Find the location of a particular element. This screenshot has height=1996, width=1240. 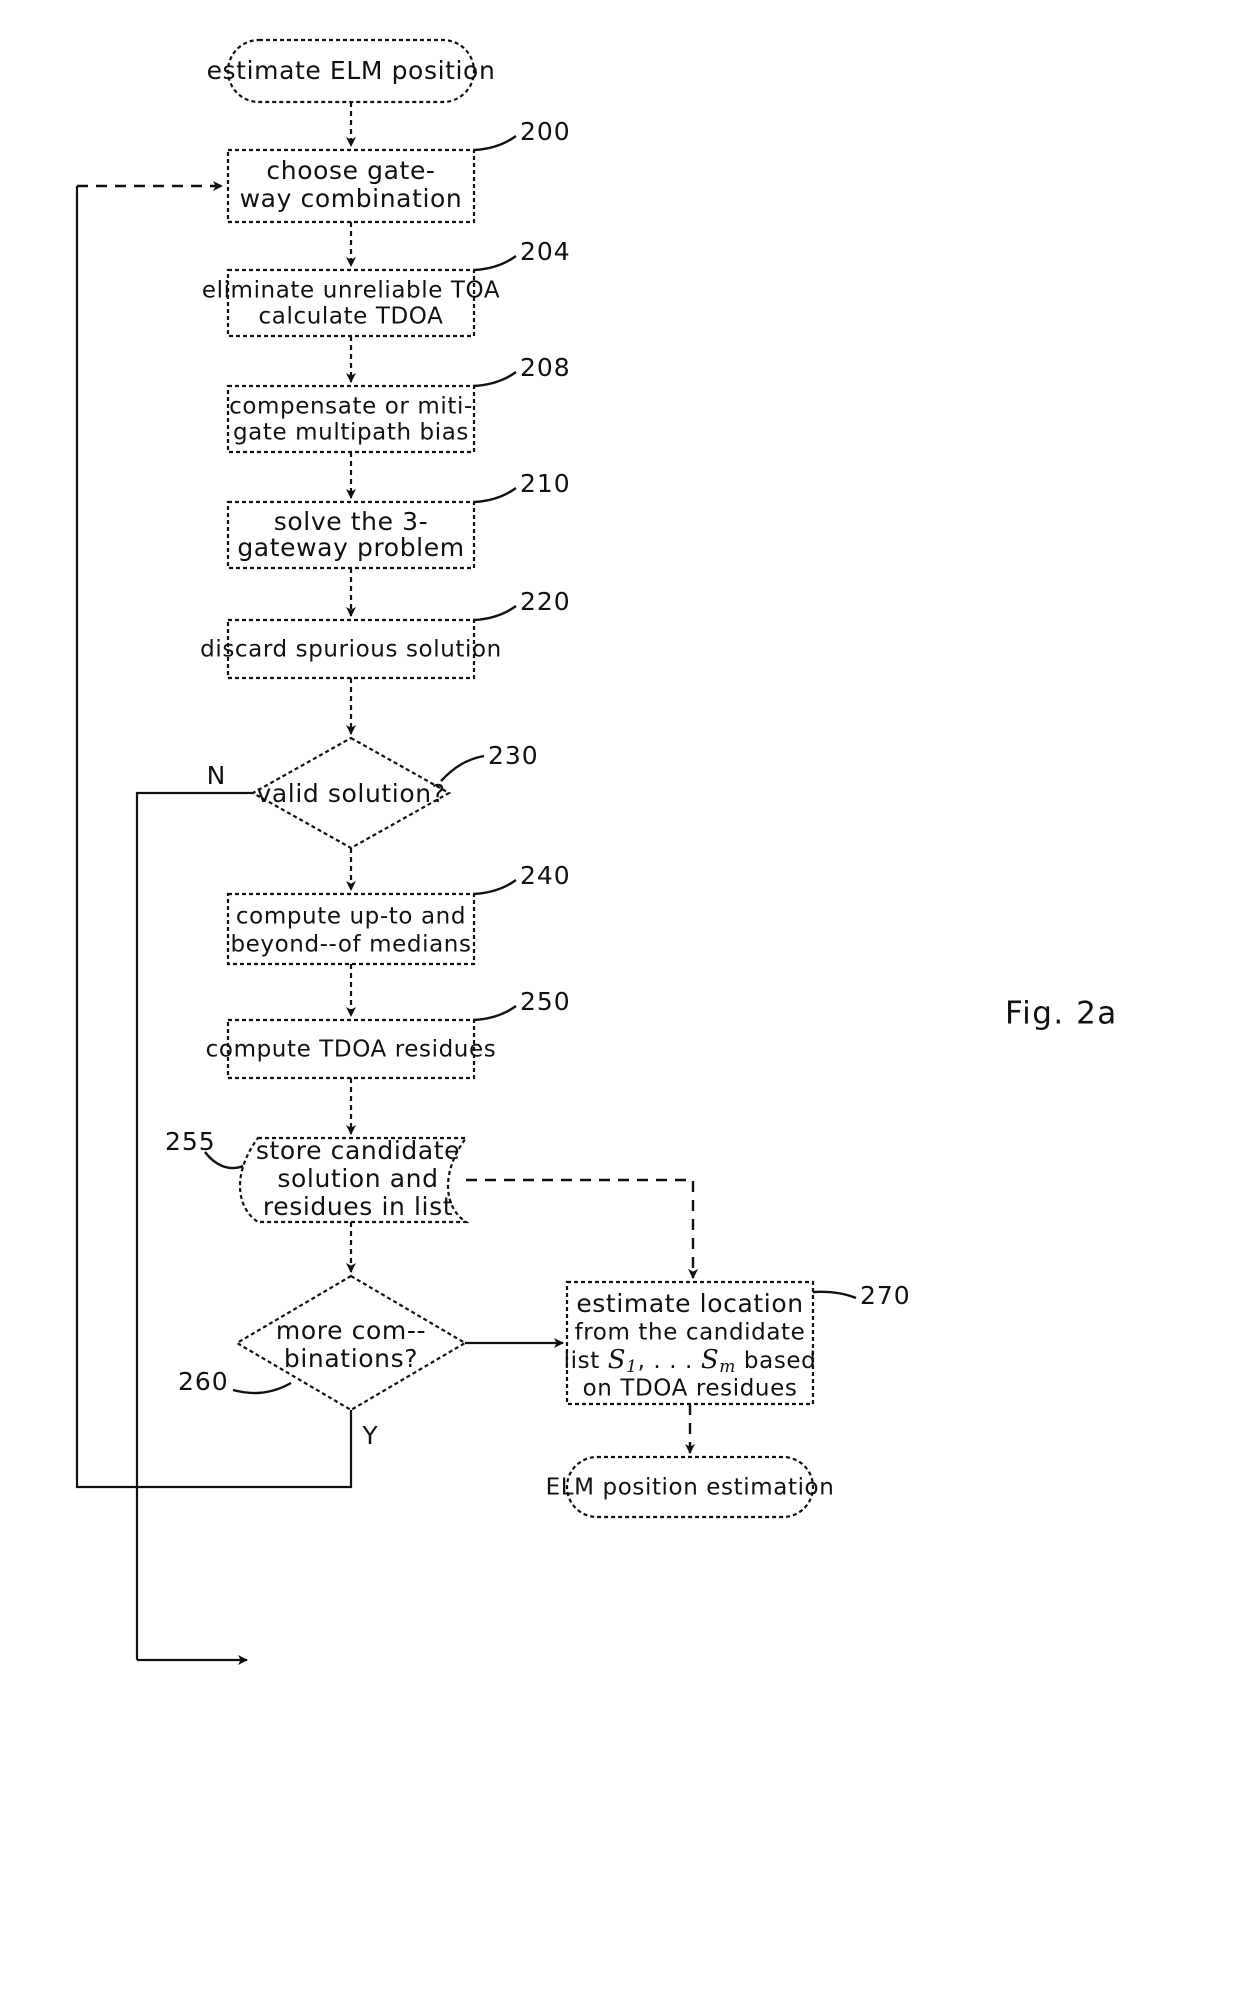

node-200: choose gate- way combination 200 is located at coordinates (398, 170).